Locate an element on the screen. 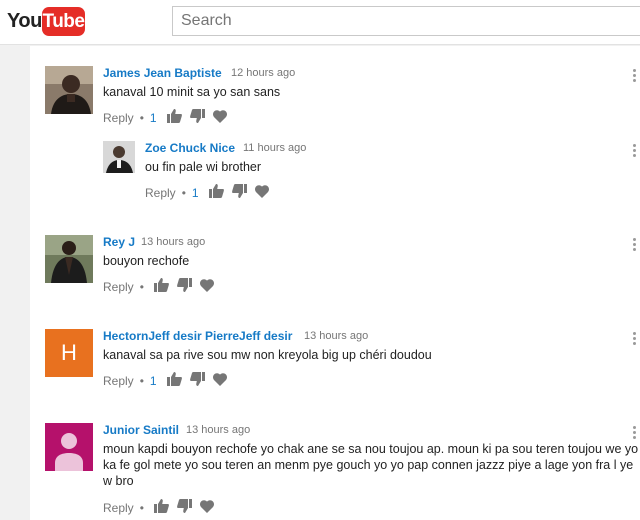 This screenshot has height=520, width=640. search-input is located at coordinates (406, 21).